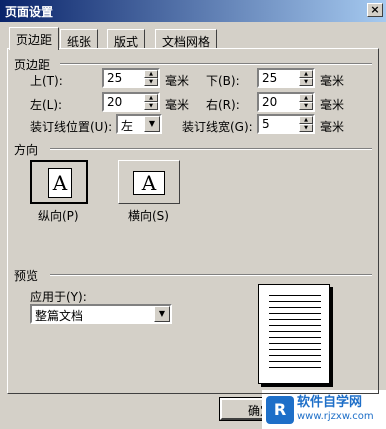 This screenshot has height=429, width=386. What do you see at coordinates (332, 105) in the screenshot?
I see `right-margin-unit: 毫米` at bounding box center [332, 105].